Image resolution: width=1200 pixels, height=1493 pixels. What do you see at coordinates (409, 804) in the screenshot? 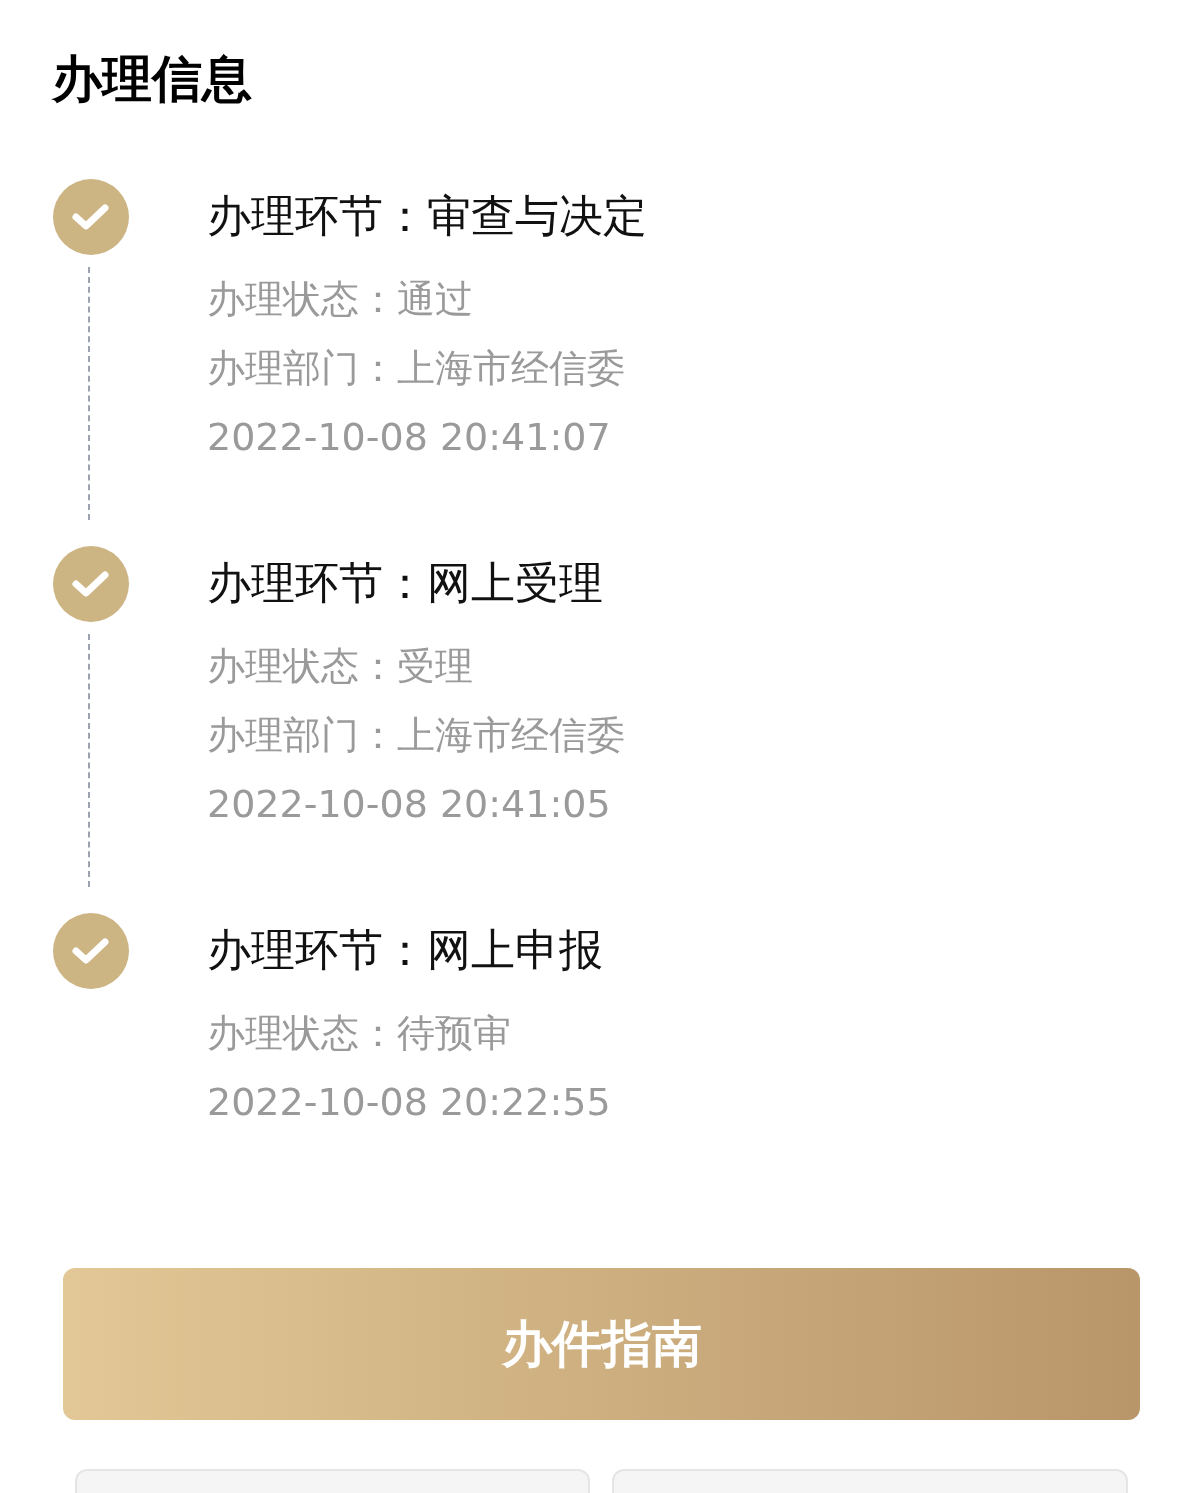
I see `step-detail: 2022-10-08 20:41:05` at bounding box center [409, 804].